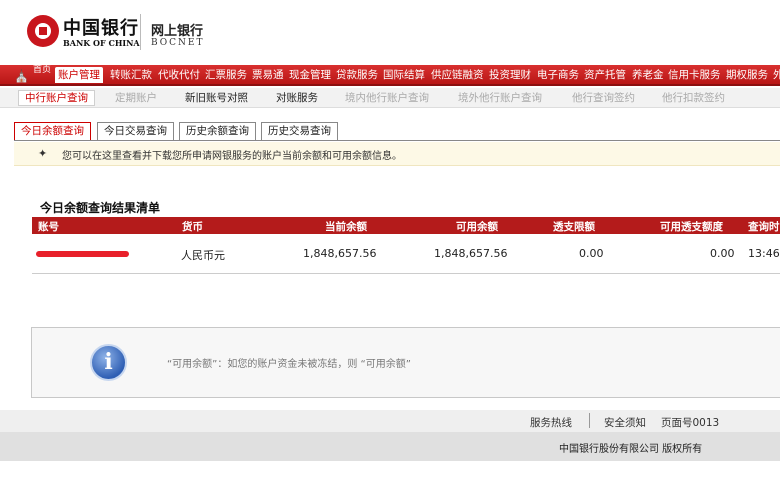 The height and width of the screenshot is (493, 780). What do you see at coordinates (140, 32) in the screenshot?
I see `logo-divider` at bounding box center [140, 32].